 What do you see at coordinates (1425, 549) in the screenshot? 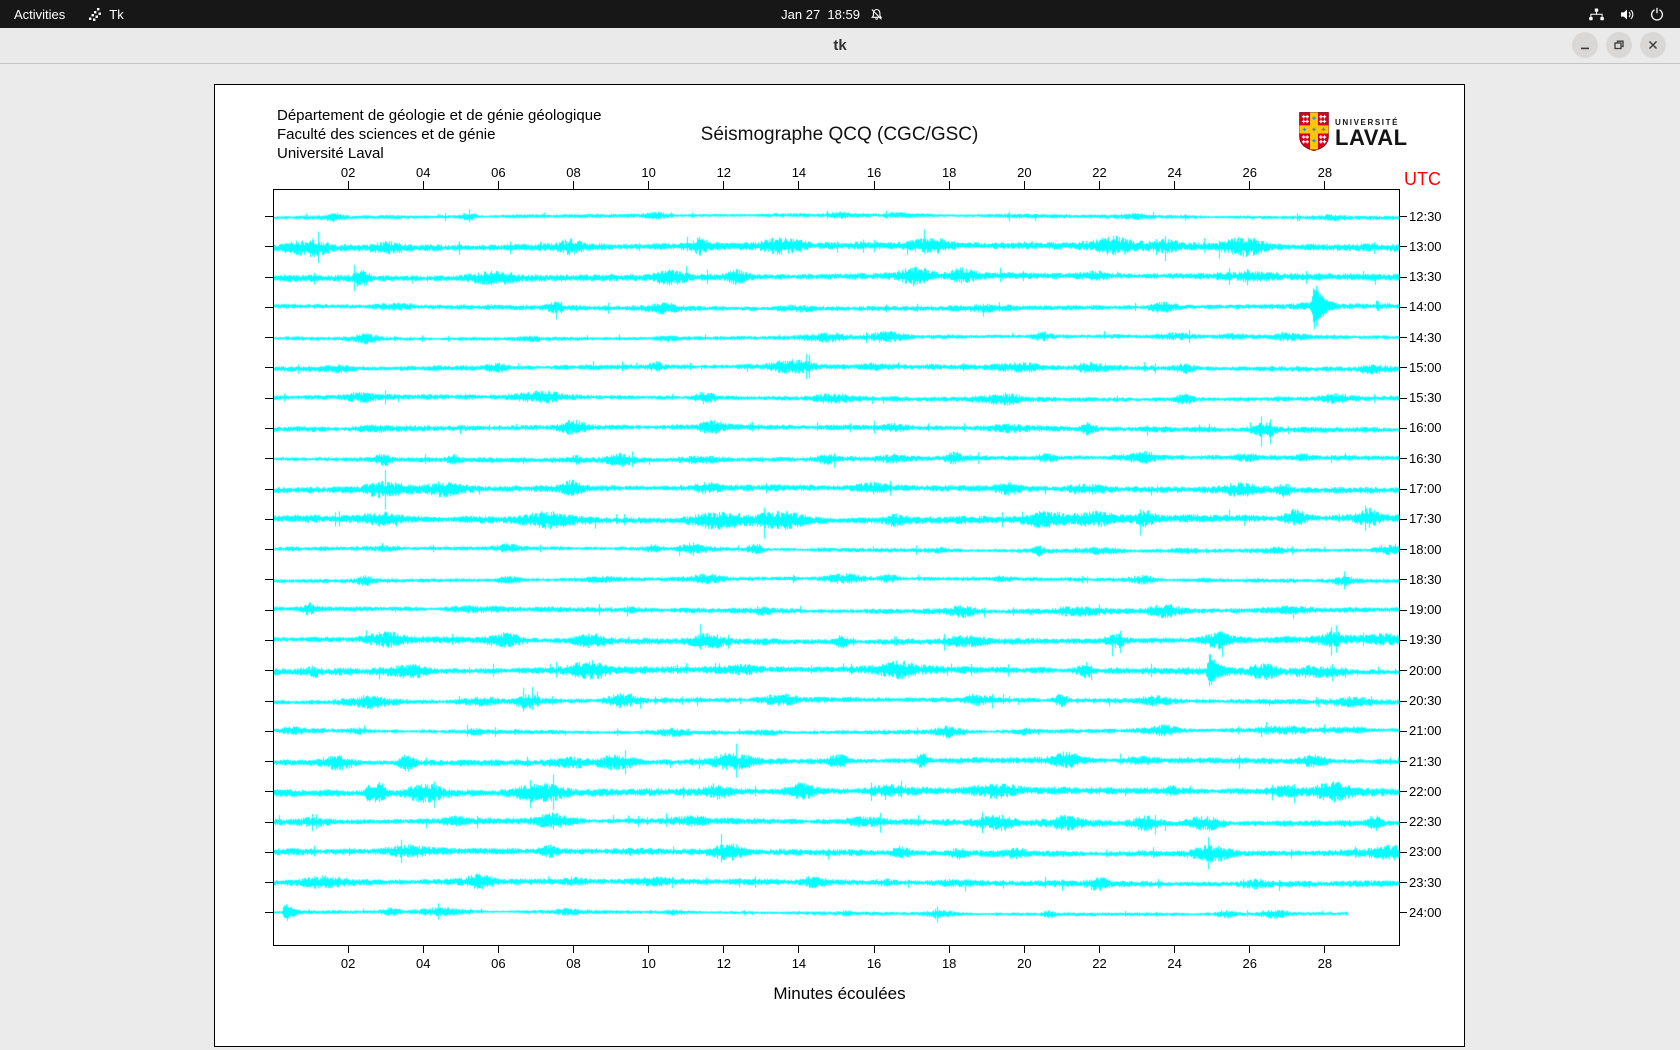
I see `utc-time-label: 18:00` at bounding box center [1425, 549].